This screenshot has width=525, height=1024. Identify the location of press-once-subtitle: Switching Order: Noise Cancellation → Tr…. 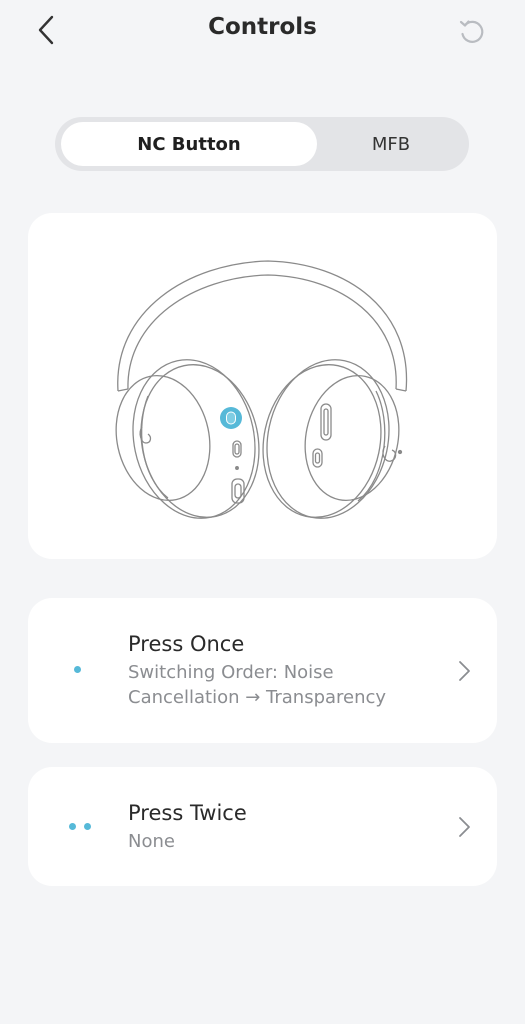
(257, 685).